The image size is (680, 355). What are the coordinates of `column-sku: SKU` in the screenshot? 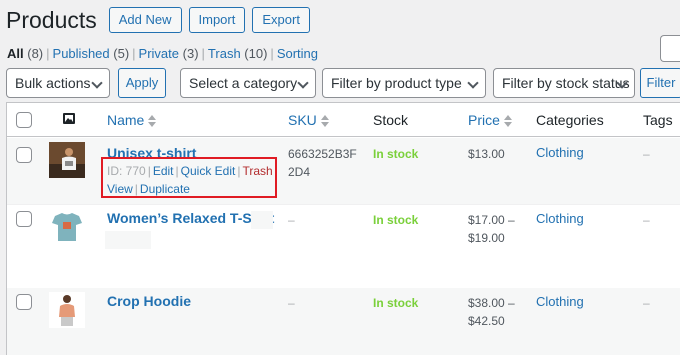 It's located at (308, 120).